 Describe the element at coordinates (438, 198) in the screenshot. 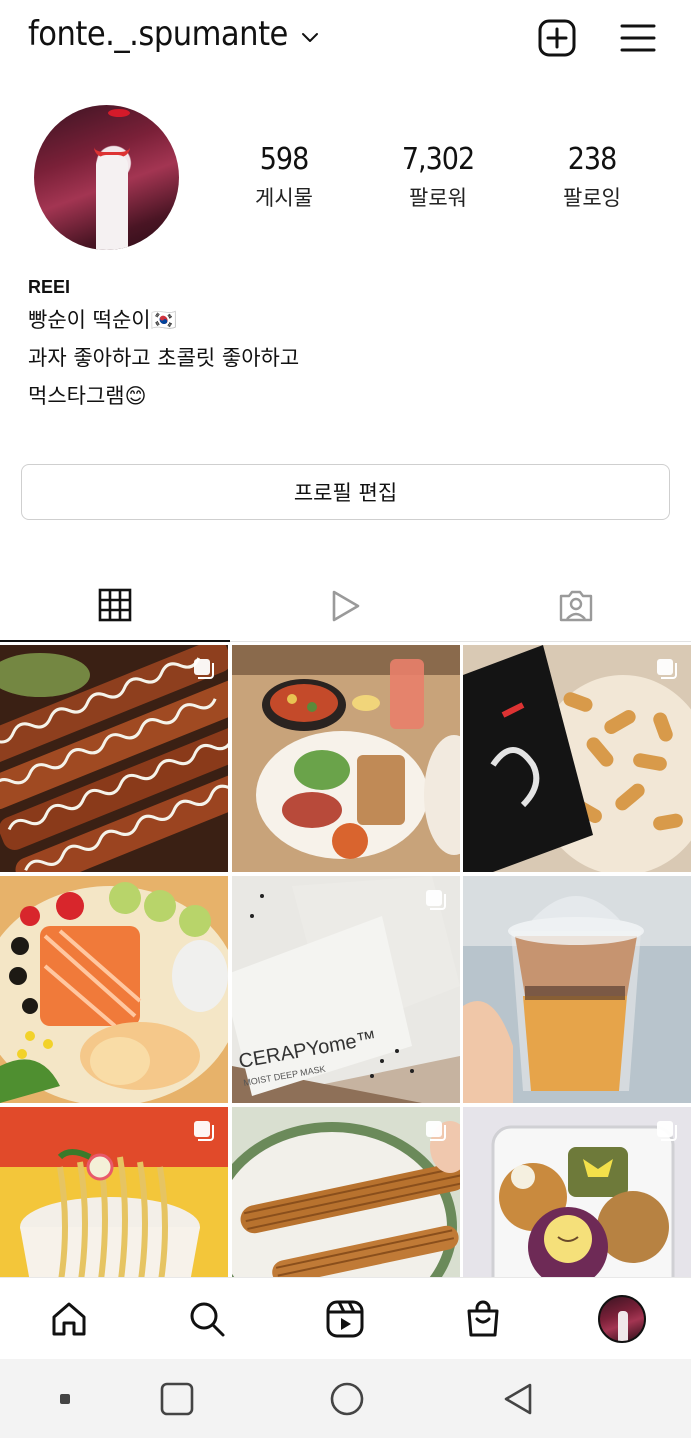

I see `followers-count-label: 팔로워` at that location.